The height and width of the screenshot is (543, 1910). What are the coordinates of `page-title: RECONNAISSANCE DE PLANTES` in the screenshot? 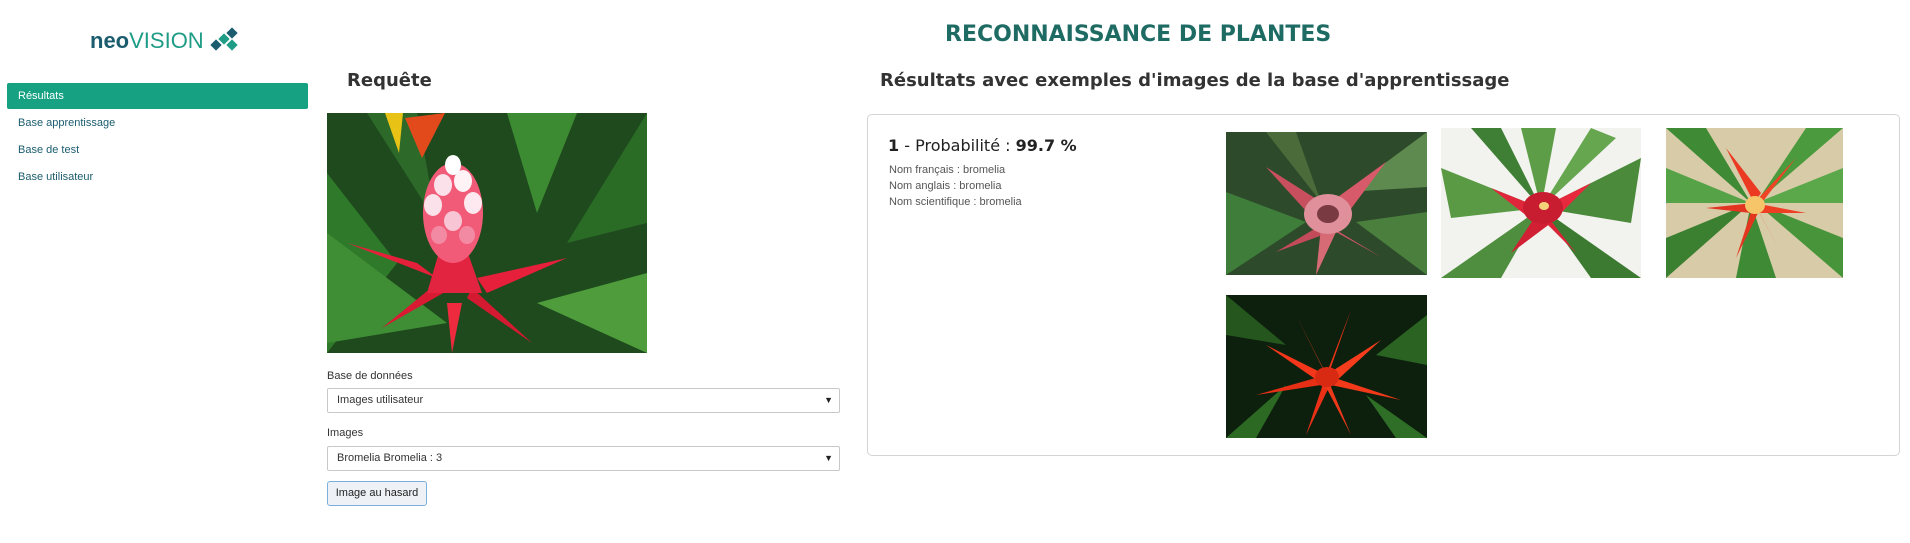 It's located at (1138, 34).